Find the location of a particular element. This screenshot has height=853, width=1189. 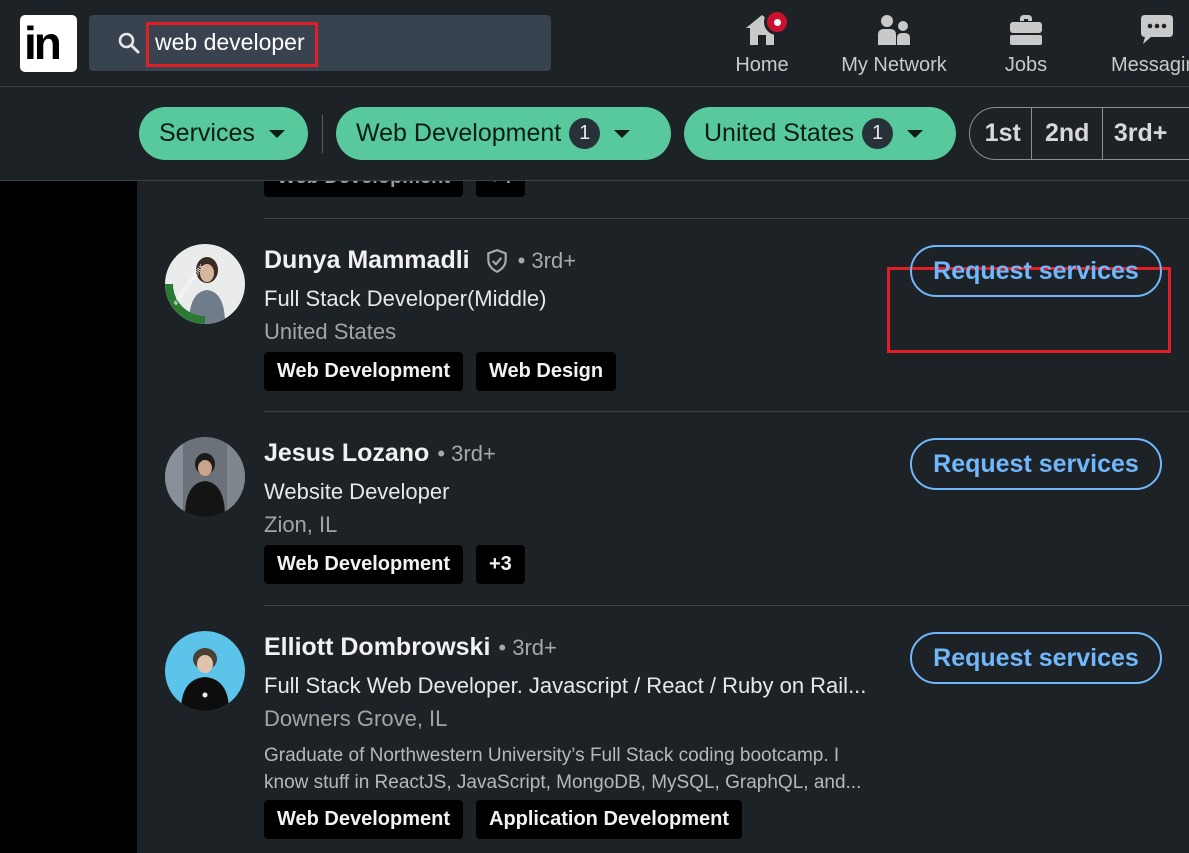

filter-web-development: Web Development 1 is located at coordinates (503, 133).